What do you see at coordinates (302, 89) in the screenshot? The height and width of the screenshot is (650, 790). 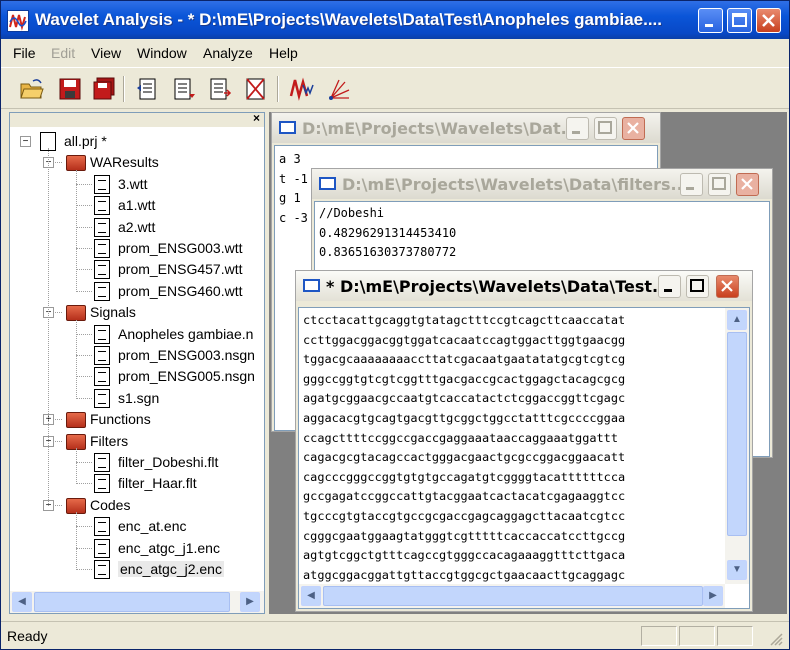 I see `wavelet-analyze-icon` at bounding box center [302, 89].